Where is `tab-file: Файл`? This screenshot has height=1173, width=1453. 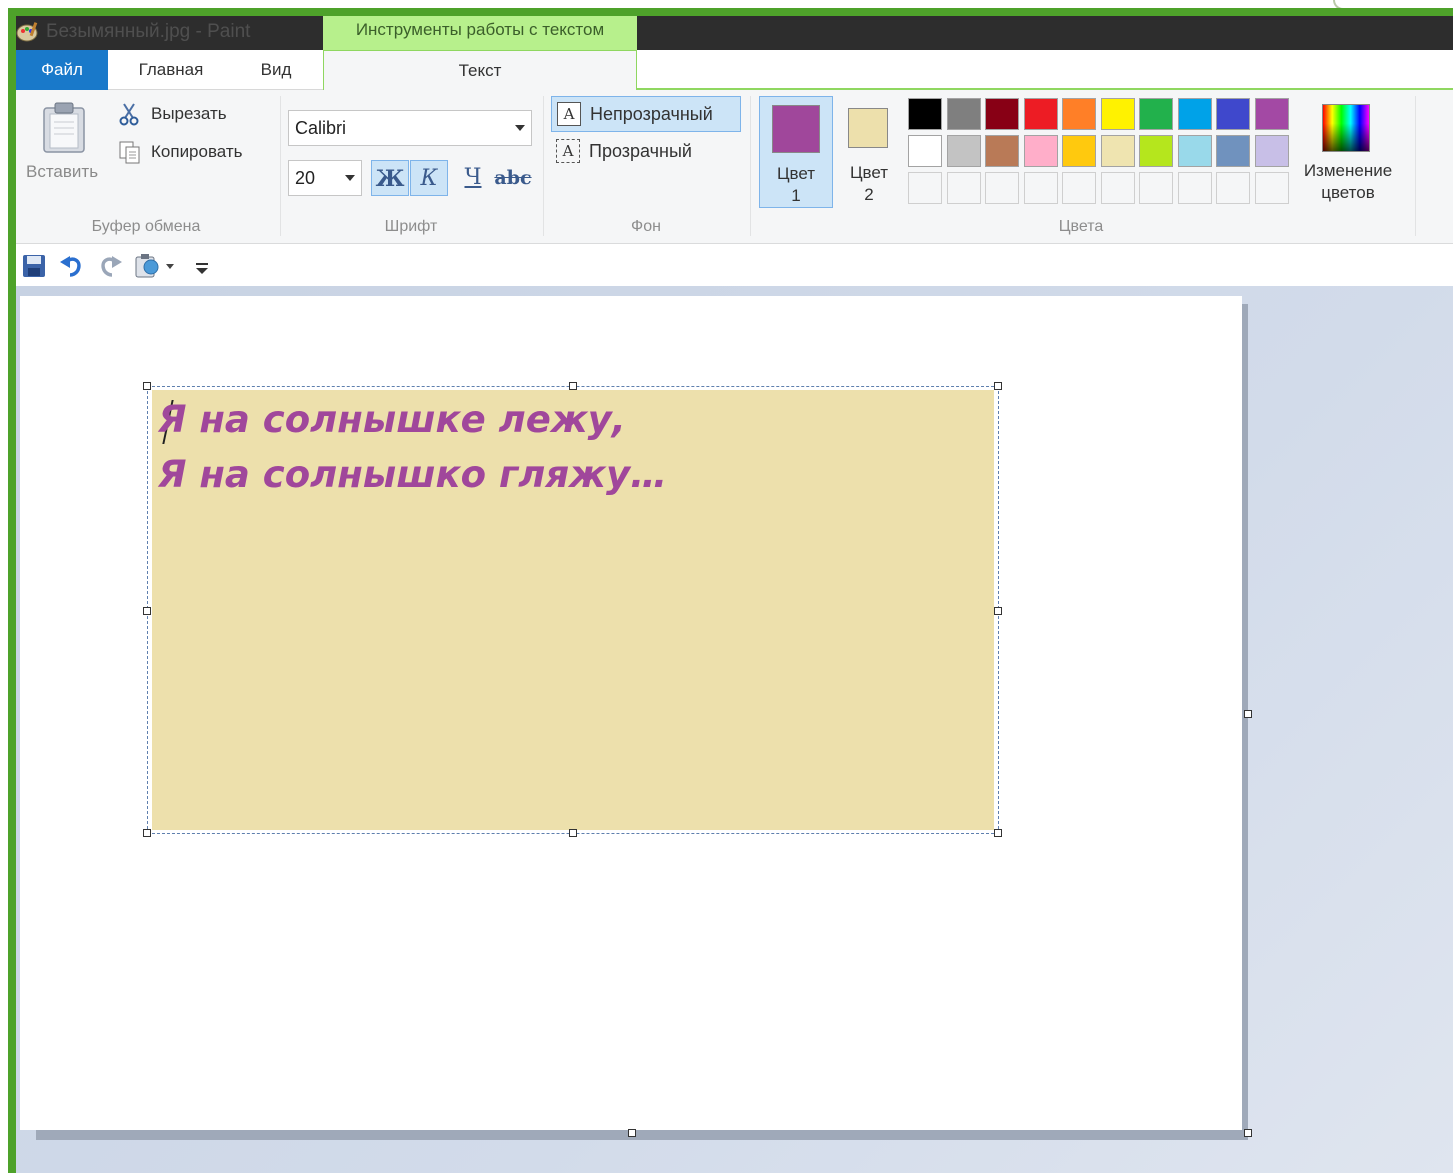 tab-file: Файл is located at coordinates (62, 70).